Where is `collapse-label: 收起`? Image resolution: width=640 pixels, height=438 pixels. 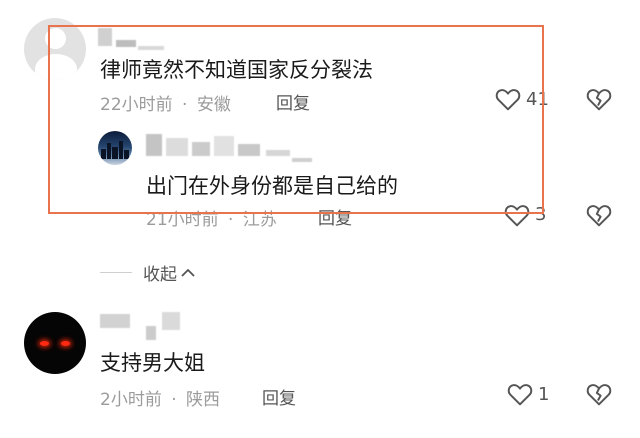
collapse-label: 收起 is located at coordinates (160, 275).